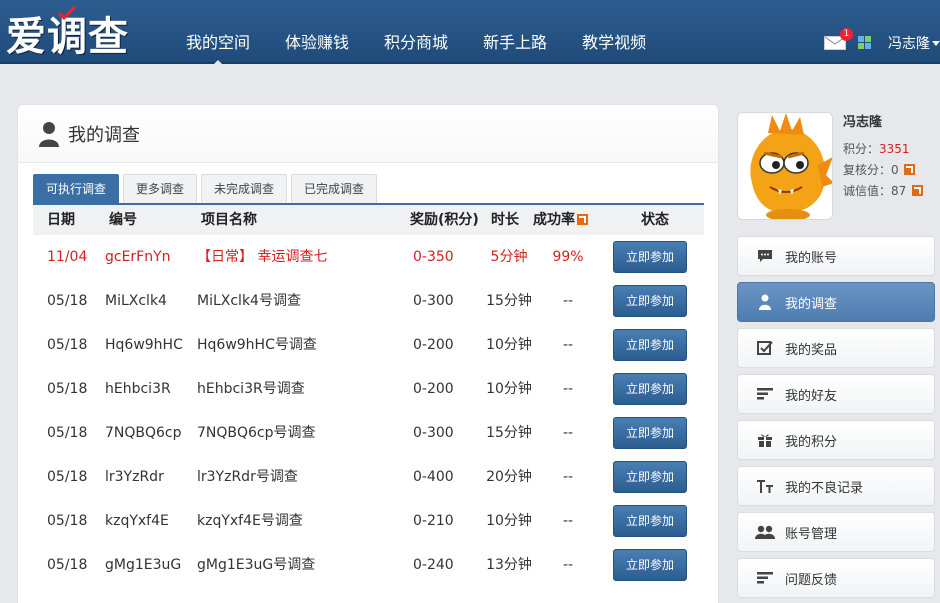 This screenshot has height=603, width=940. What do you see at coordinates (811, 304) in the screenshot?
I see `sidebar-item-label: 我的调查` at bounding box center [811, 304].